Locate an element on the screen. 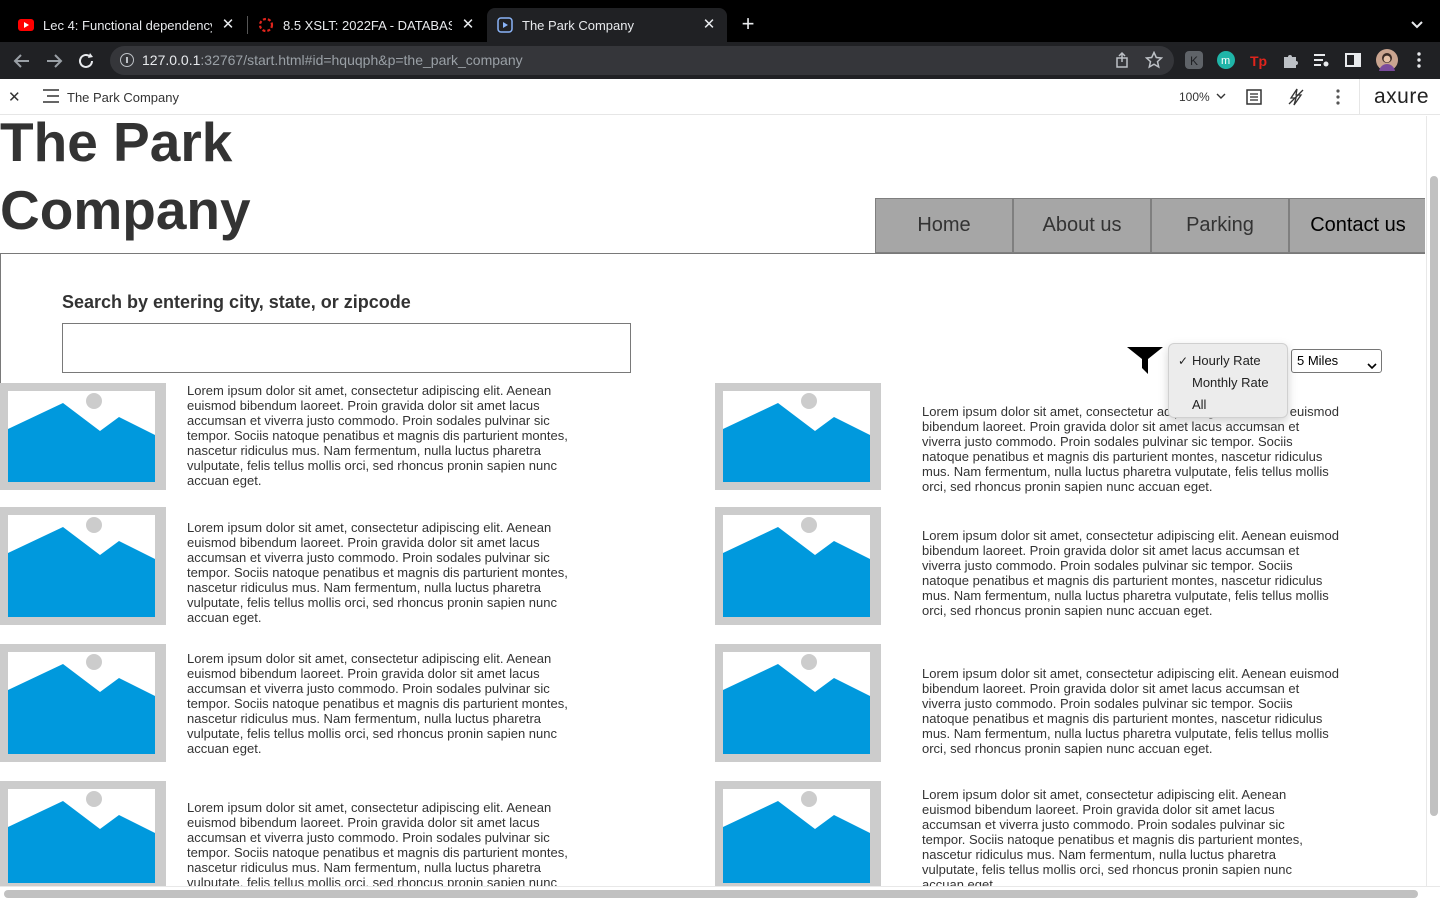 Image resolution: width=1440 pixels, height=900 pixels. extension-m-icon: m is located at coordinates (1226, 60).